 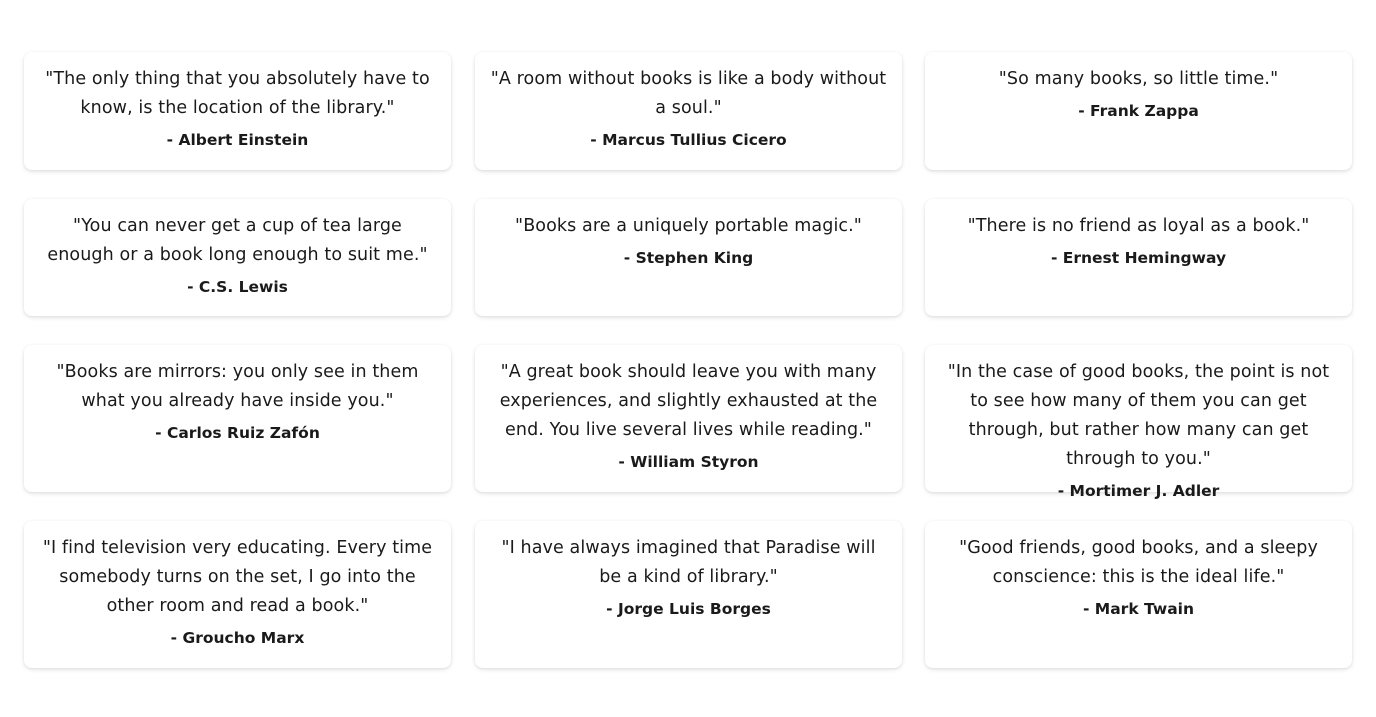 What do you see at coordinates (237, 140) in the screenshot?
I see `quote-author: - Albert Einstein` at bounding box center [237, 140].